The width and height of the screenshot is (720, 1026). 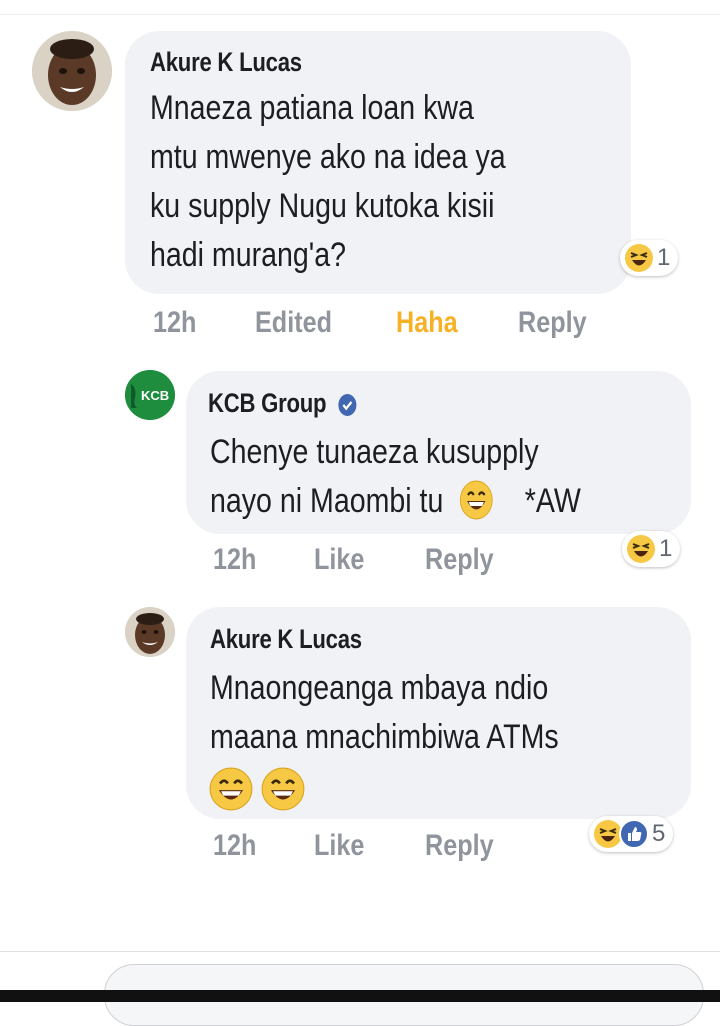 I want to click on system-nav-bar, so click(x=360, y=996).